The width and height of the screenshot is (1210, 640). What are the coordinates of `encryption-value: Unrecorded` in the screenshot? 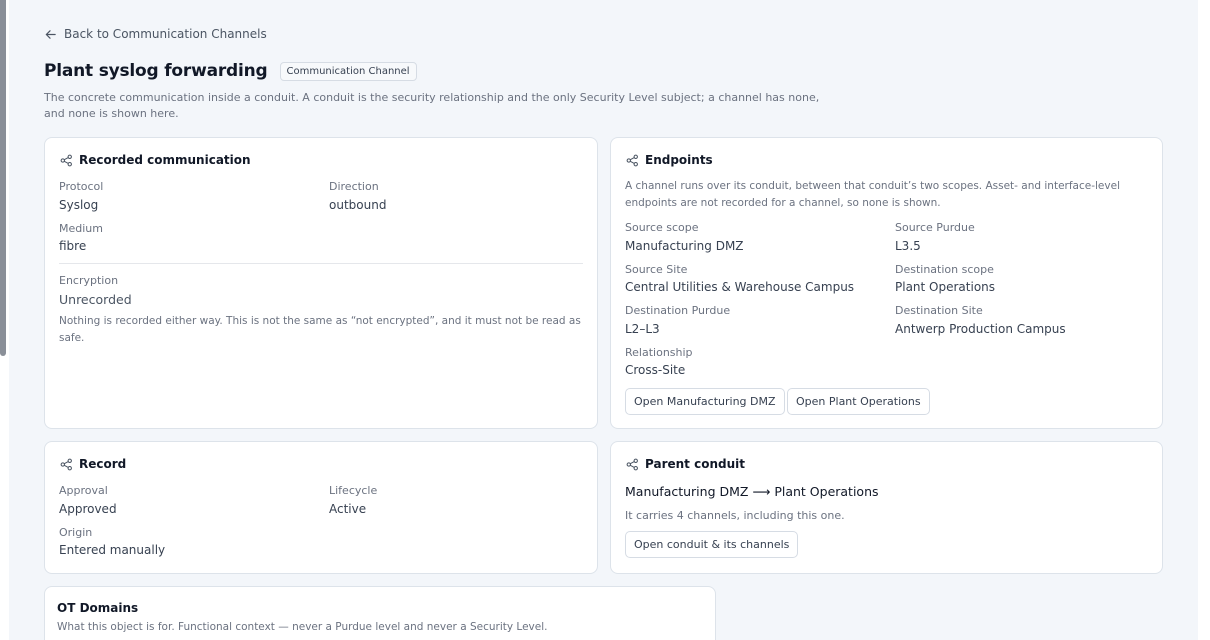 It's located at (95, 299).